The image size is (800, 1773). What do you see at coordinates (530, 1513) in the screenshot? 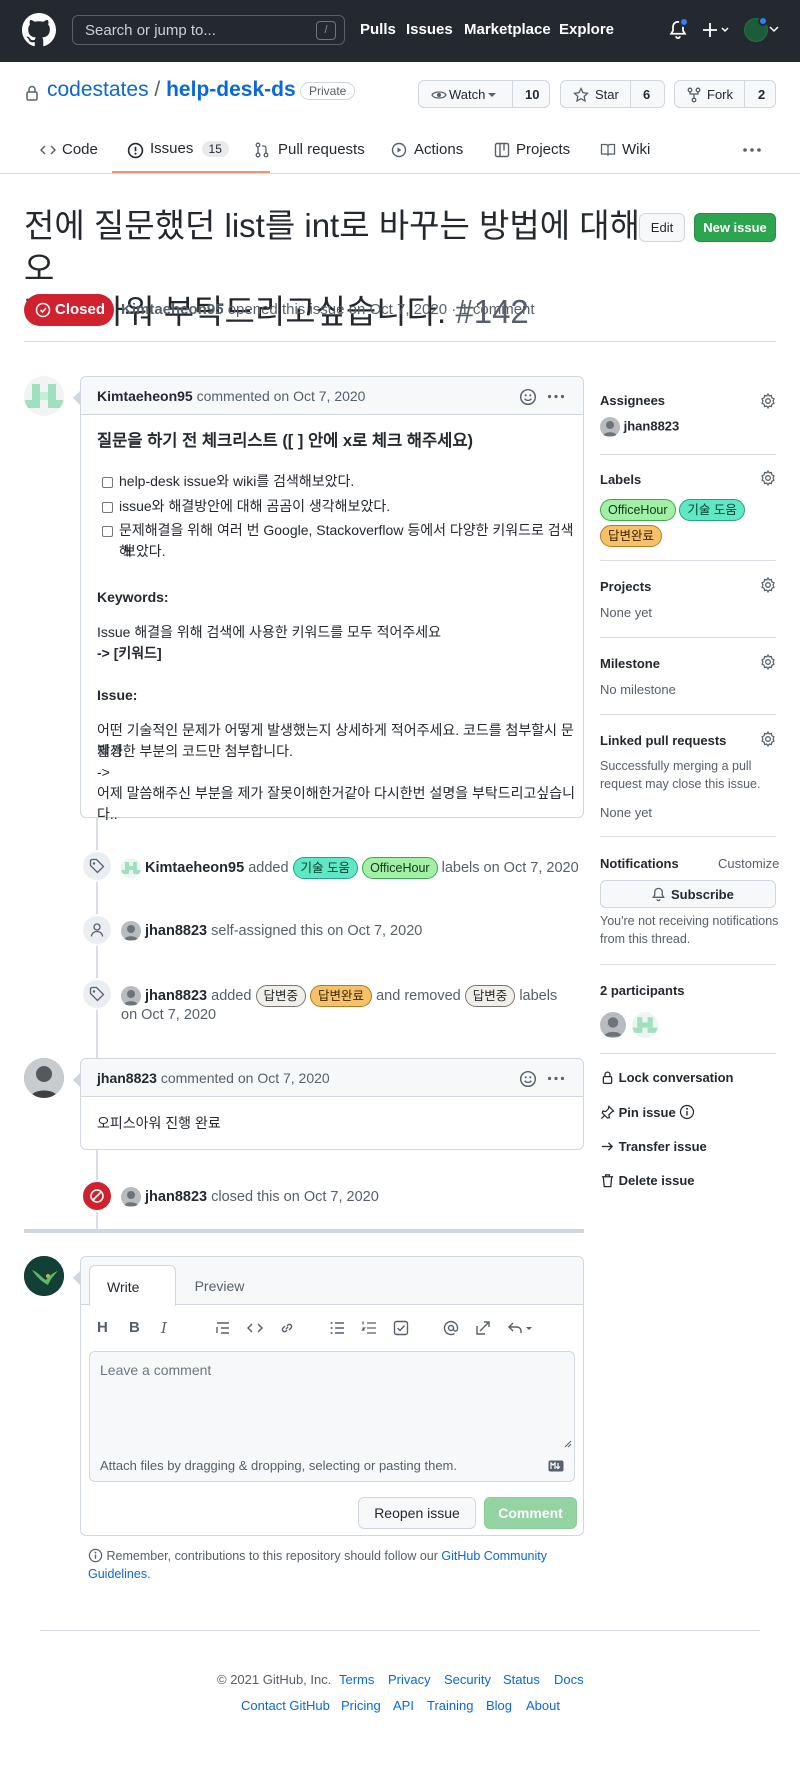
I see `comment-submit-button: Comment` at bounding box center [530, 1513].